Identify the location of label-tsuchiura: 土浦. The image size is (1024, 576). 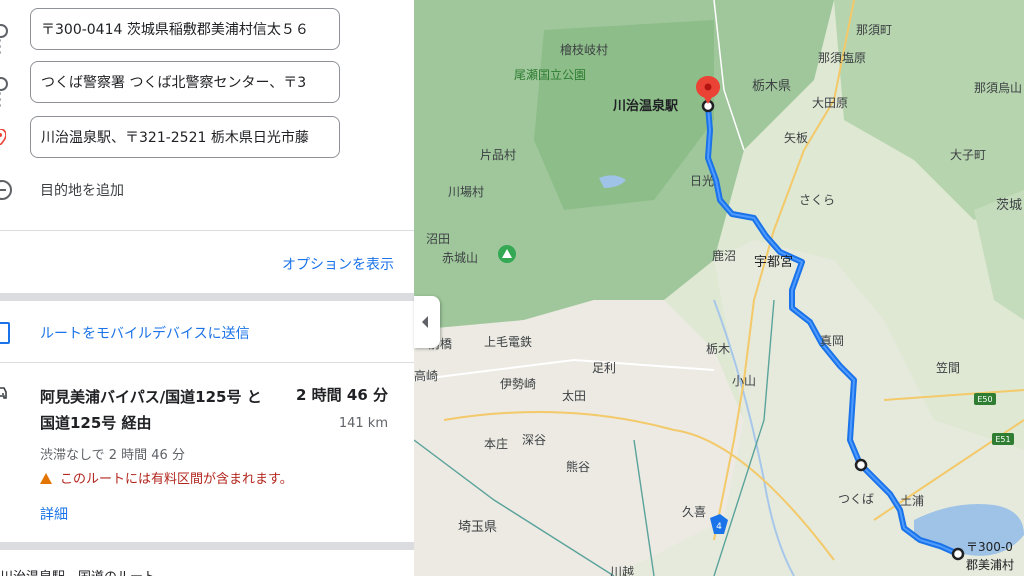
(912, 501).